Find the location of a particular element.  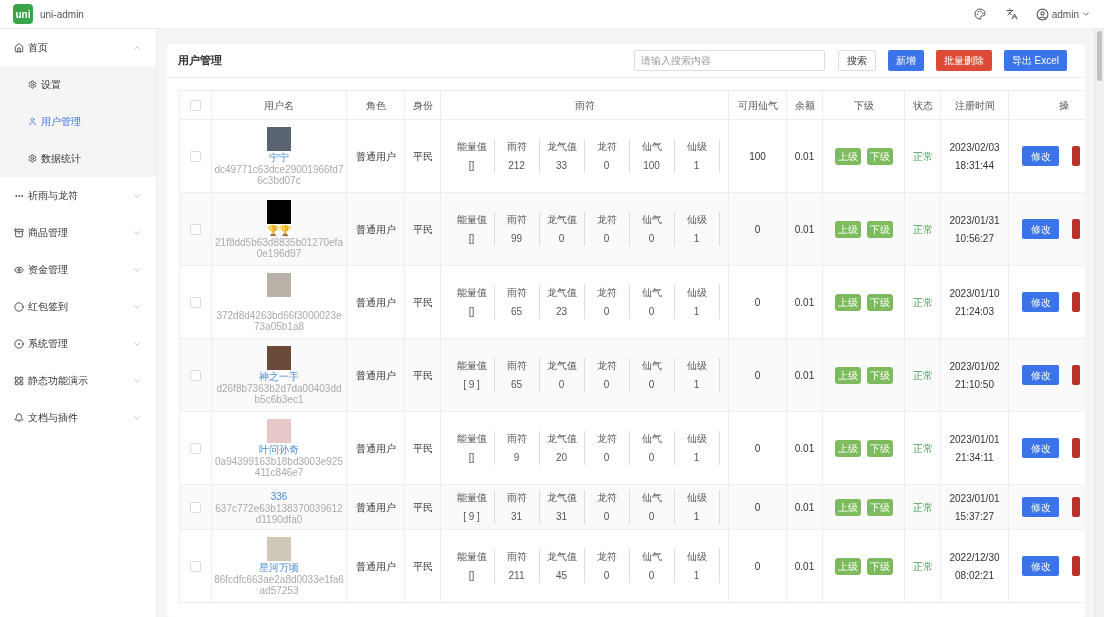

user-name-link: 神之一手 is located at coordinates (279, 376).